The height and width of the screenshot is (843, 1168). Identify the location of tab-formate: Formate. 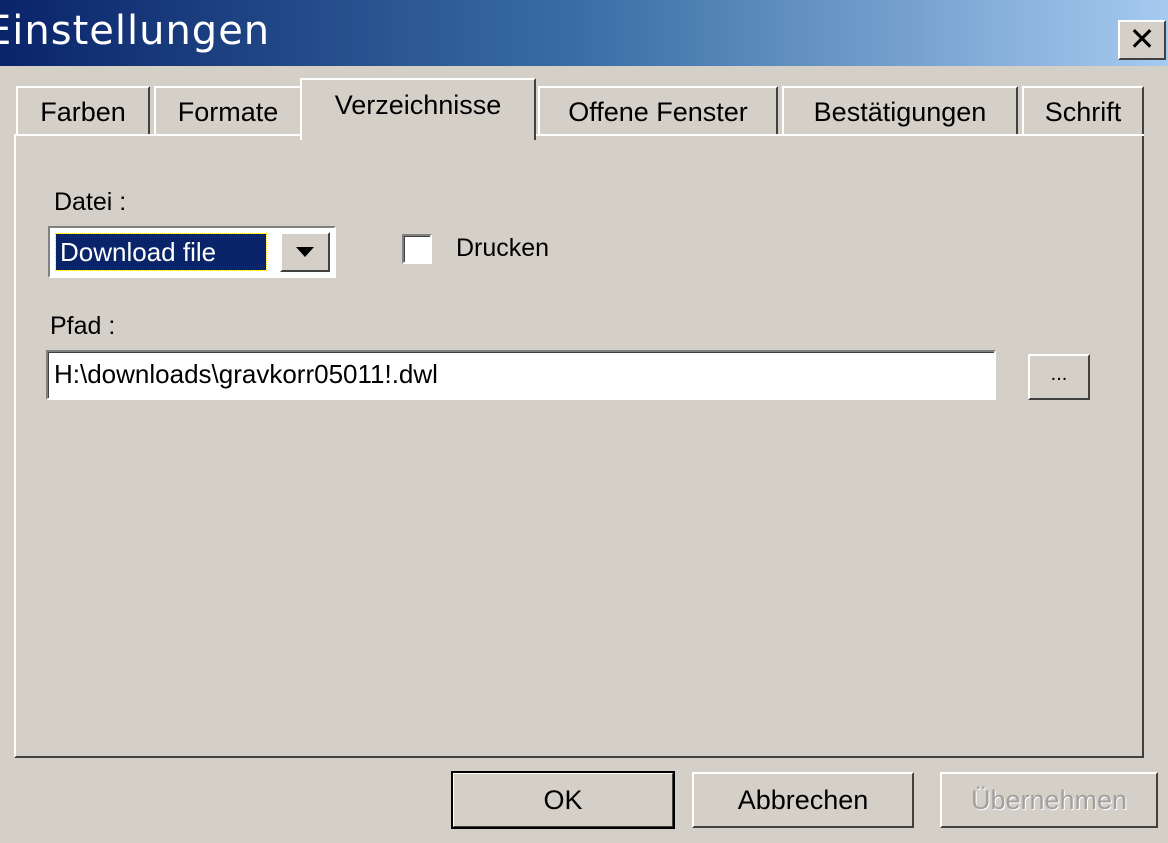
(228, 111).